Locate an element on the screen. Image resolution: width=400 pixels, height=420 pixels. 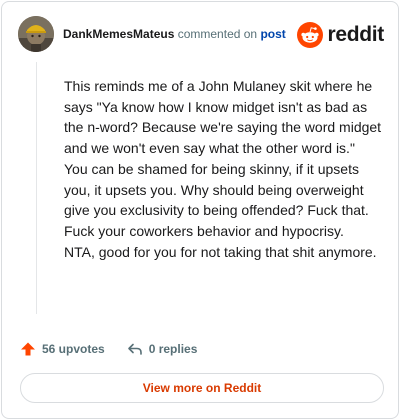
comment-header: DankMemesMateus commented on post reddit is located at coordinates (201, 35).